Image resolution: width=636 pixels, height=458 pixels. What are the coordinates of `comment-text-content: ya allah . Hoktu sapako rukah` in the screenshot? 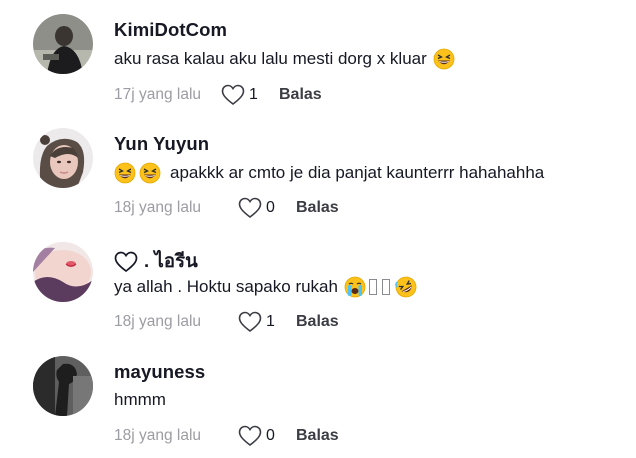 It's located at (226, 286).